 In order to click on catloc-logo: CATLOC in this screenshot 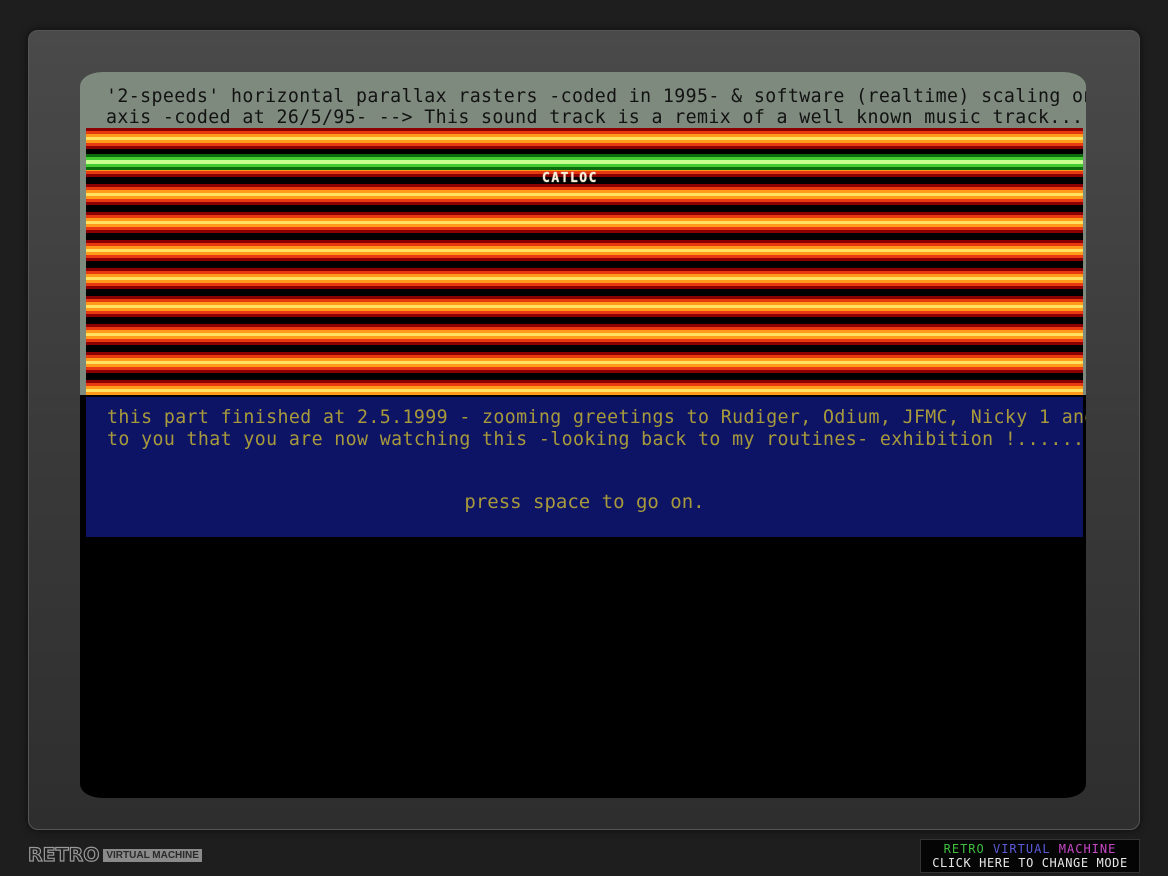, I will do `click(570, 178)`.